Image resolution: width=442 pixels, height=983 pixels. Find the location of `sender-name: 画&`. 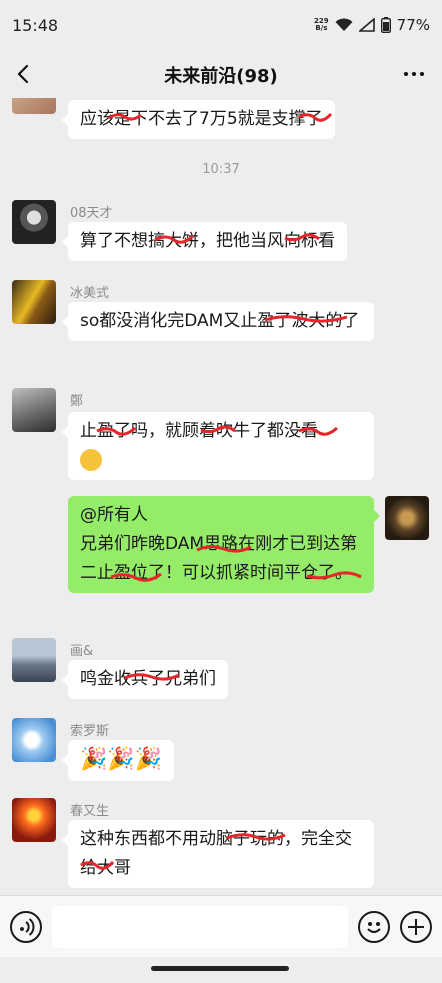

sender-name: 画& is located at coordinates (82, 651).